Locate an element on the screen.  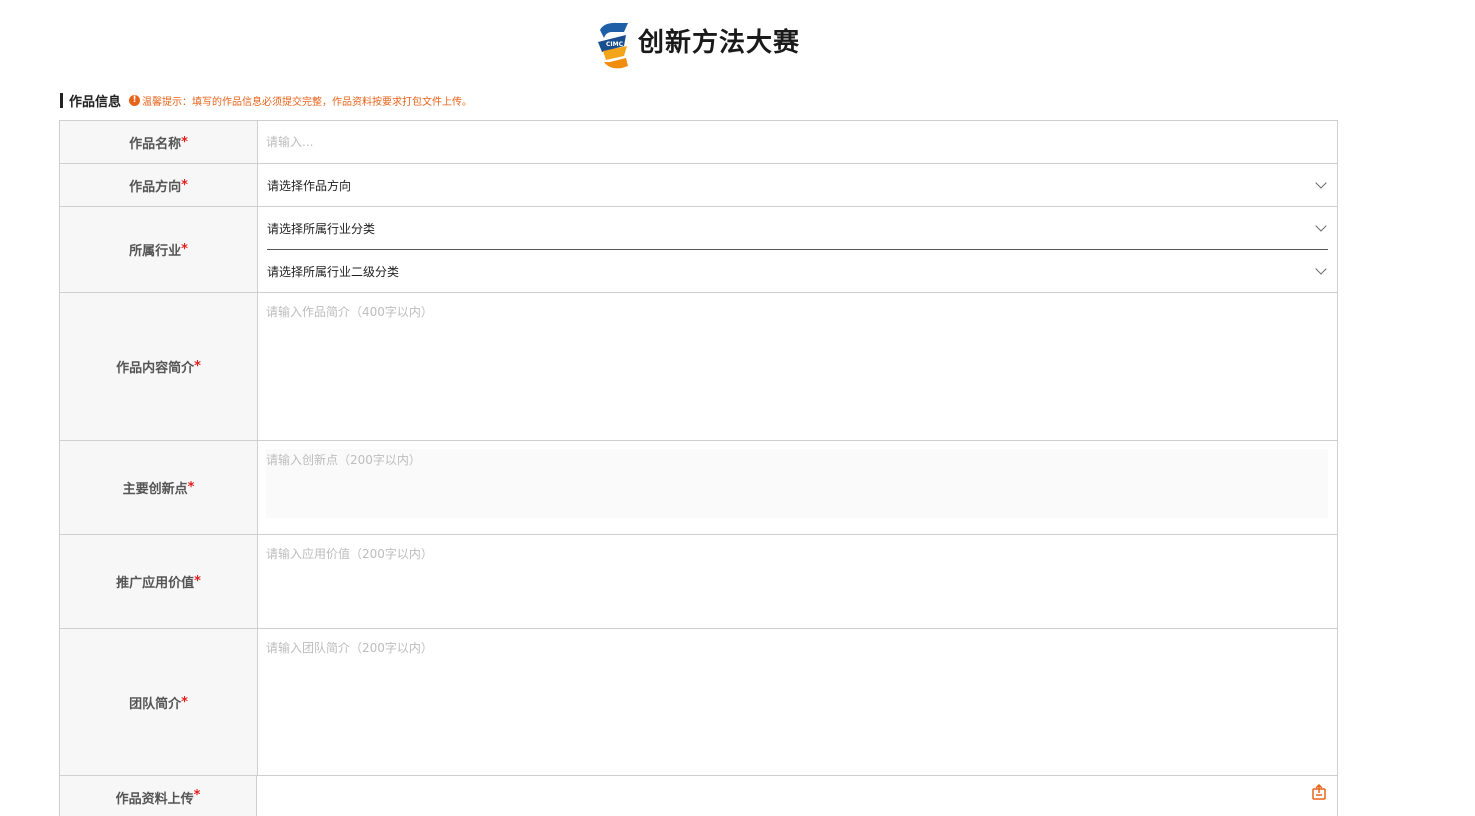
row-value: 推广应用价值 * is located at coordinates (698, 582).